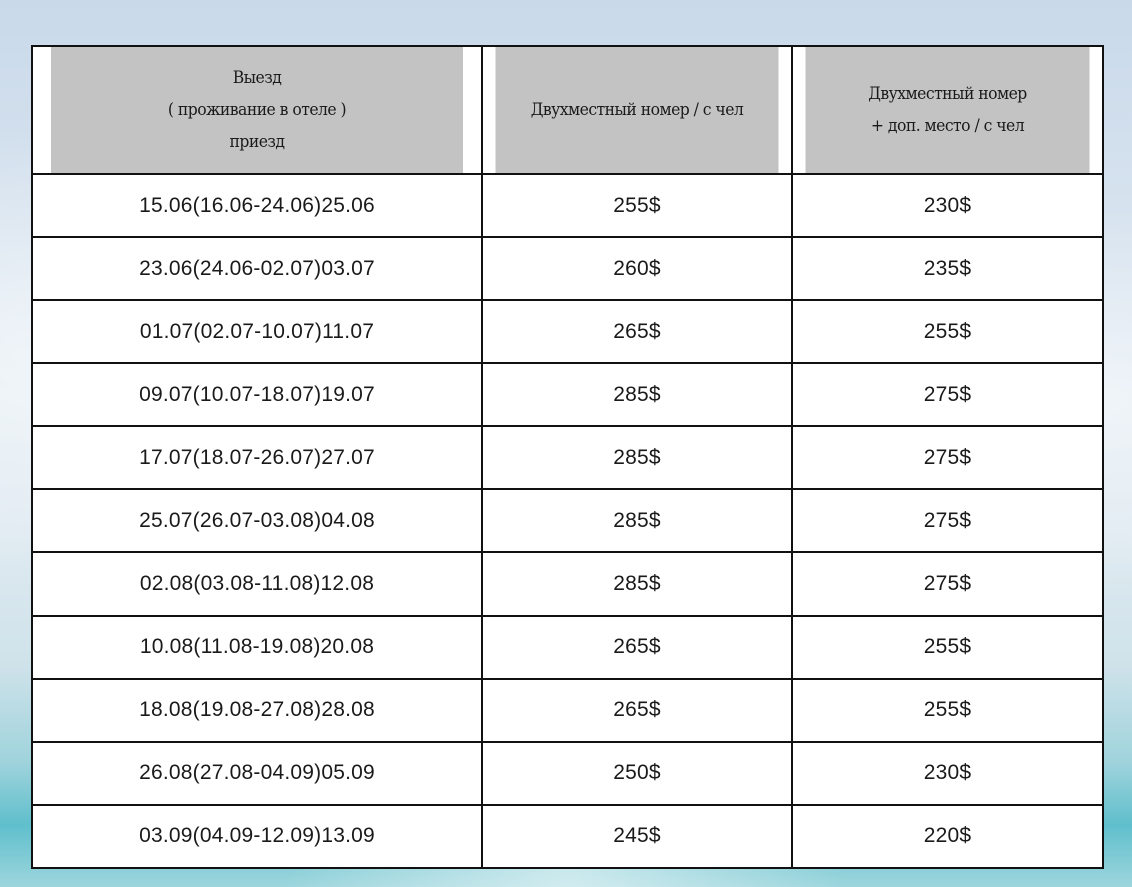 The image size is (1132, 887). Describe the element at coordinates (947, 126) in the screenshot. I see `header-extra-line-2: + доп. место / с чел` at that location.